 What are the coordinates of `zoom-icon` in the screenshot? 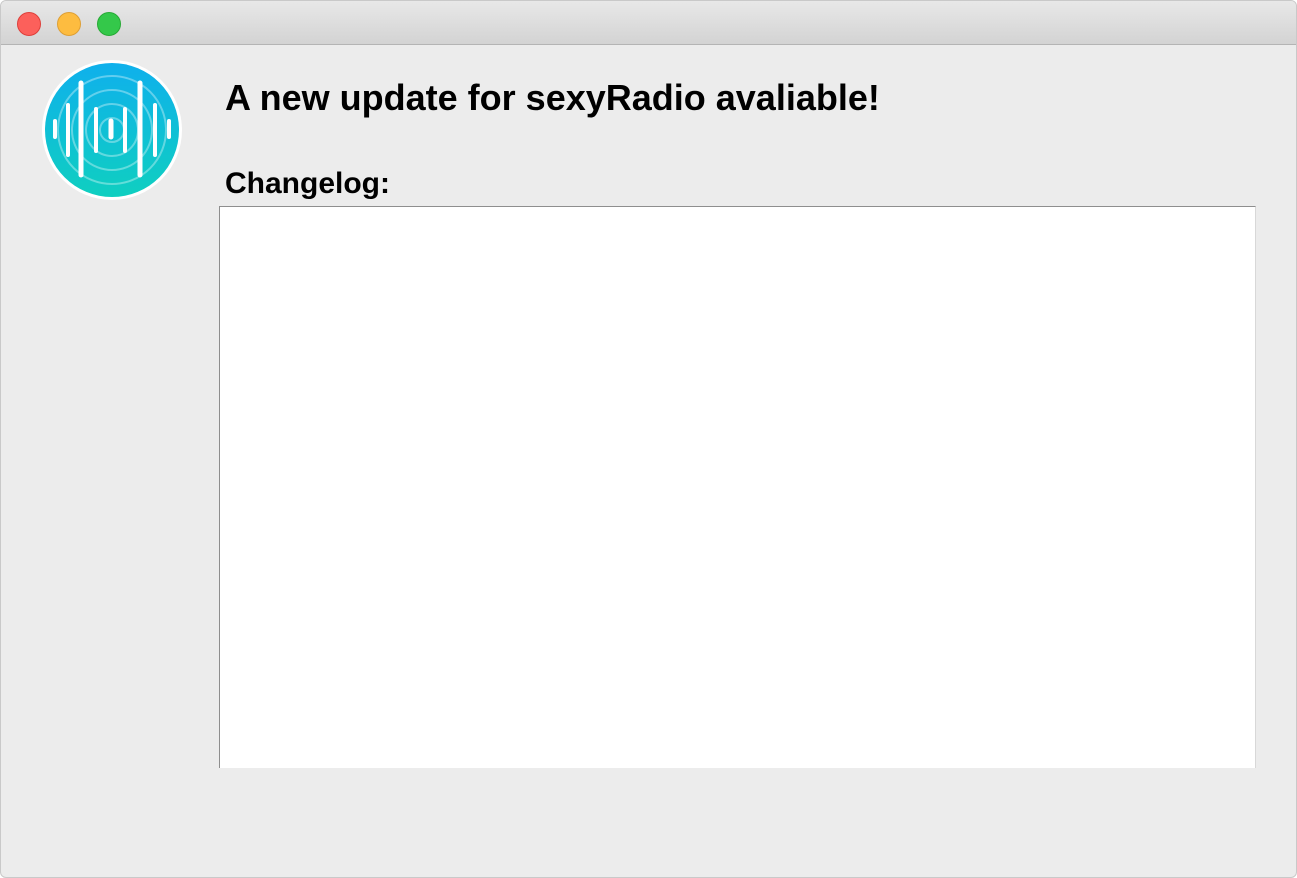 It's located at (109, 24).